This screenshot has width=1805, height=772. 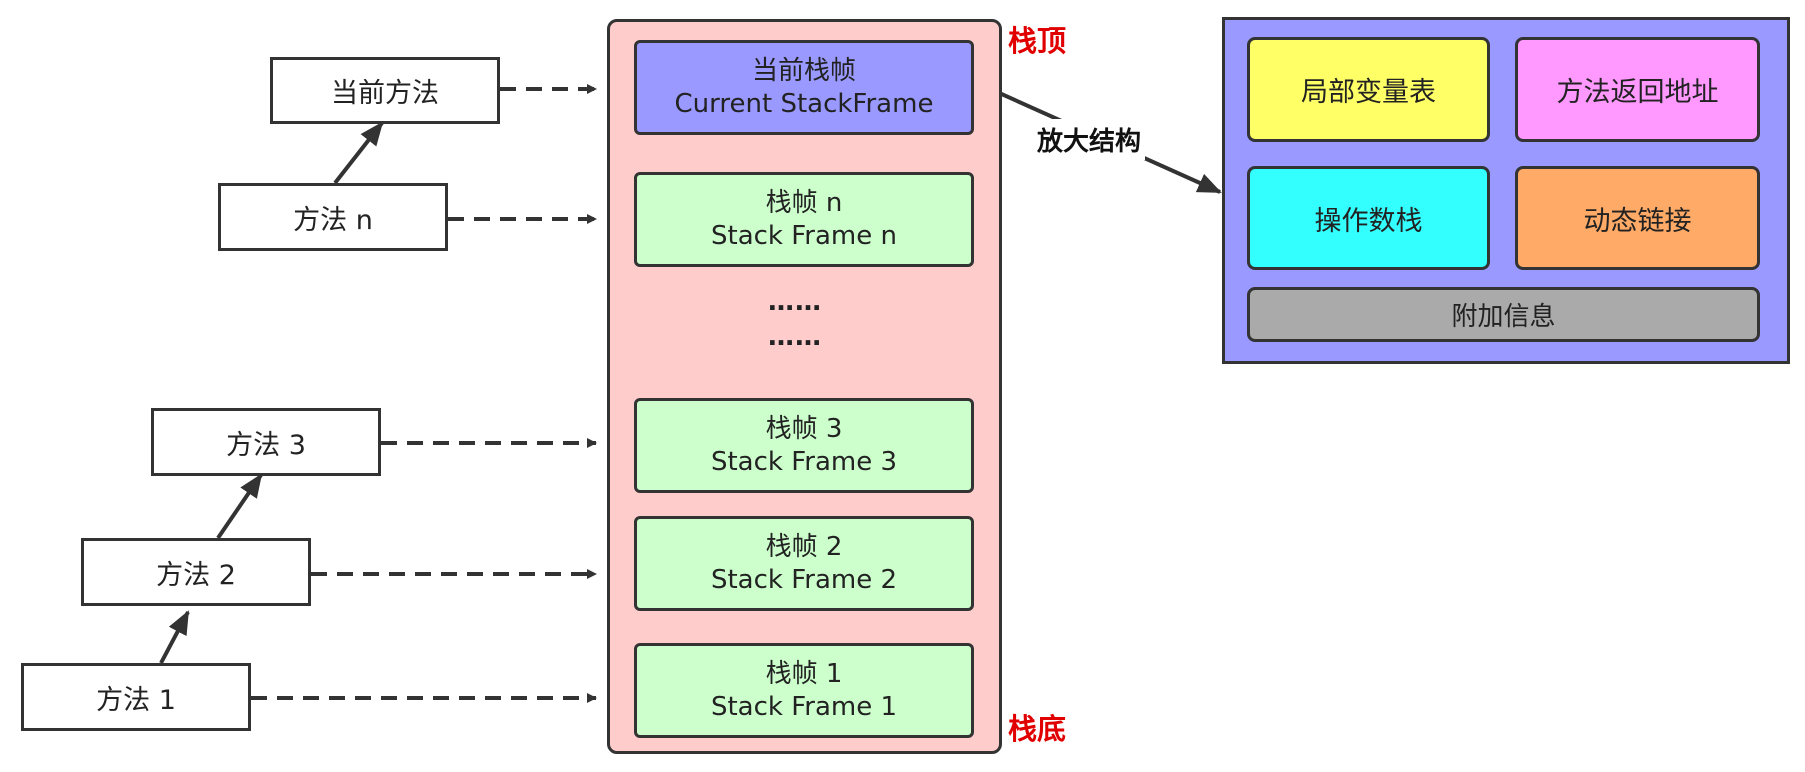 I want to click on method-1-label: 方法 1, so click(x=136, y=700).